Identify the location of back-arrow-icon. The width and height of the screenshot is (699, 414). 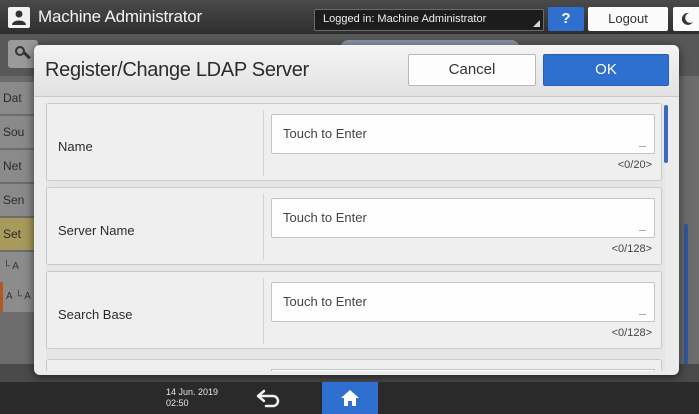
(268, 398).